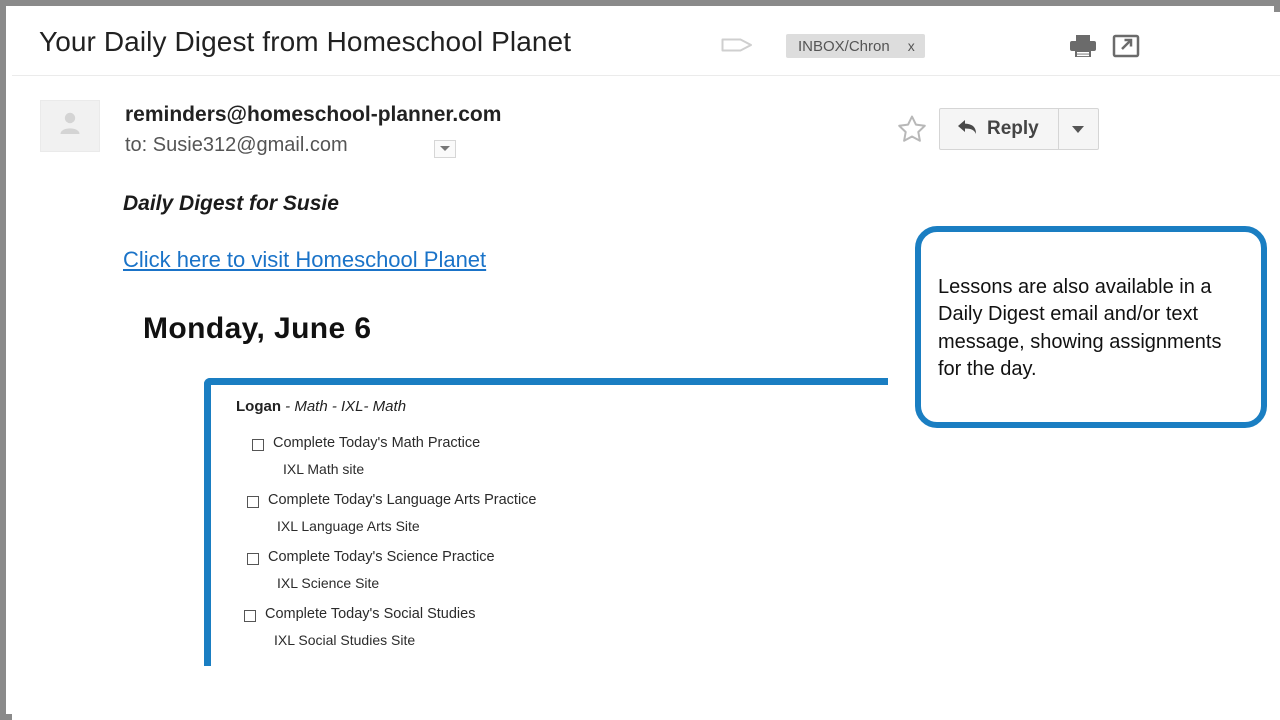  I want to click on student-course-line: Logan - Math - IXL- Math, so click(546, 406).